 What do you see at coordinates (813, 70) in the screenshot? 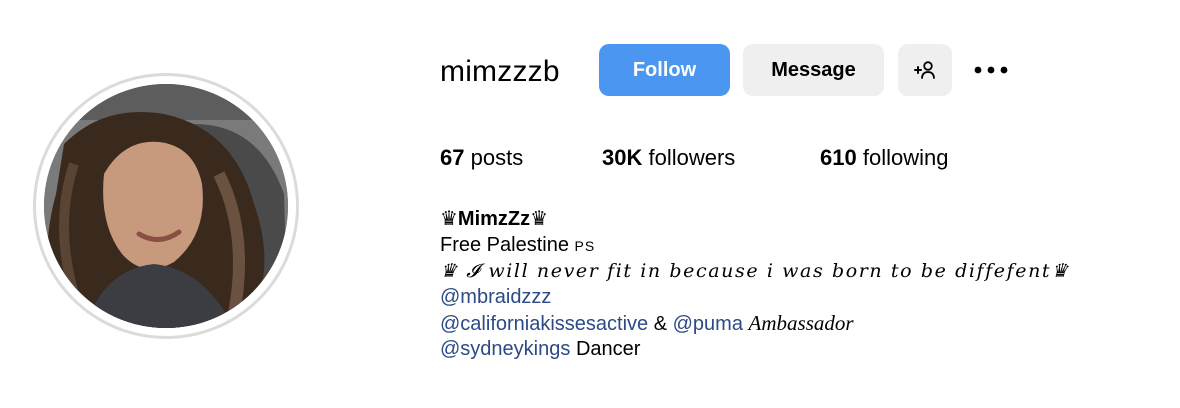
I see `message-button: Message` at bounding box center [813, 70].